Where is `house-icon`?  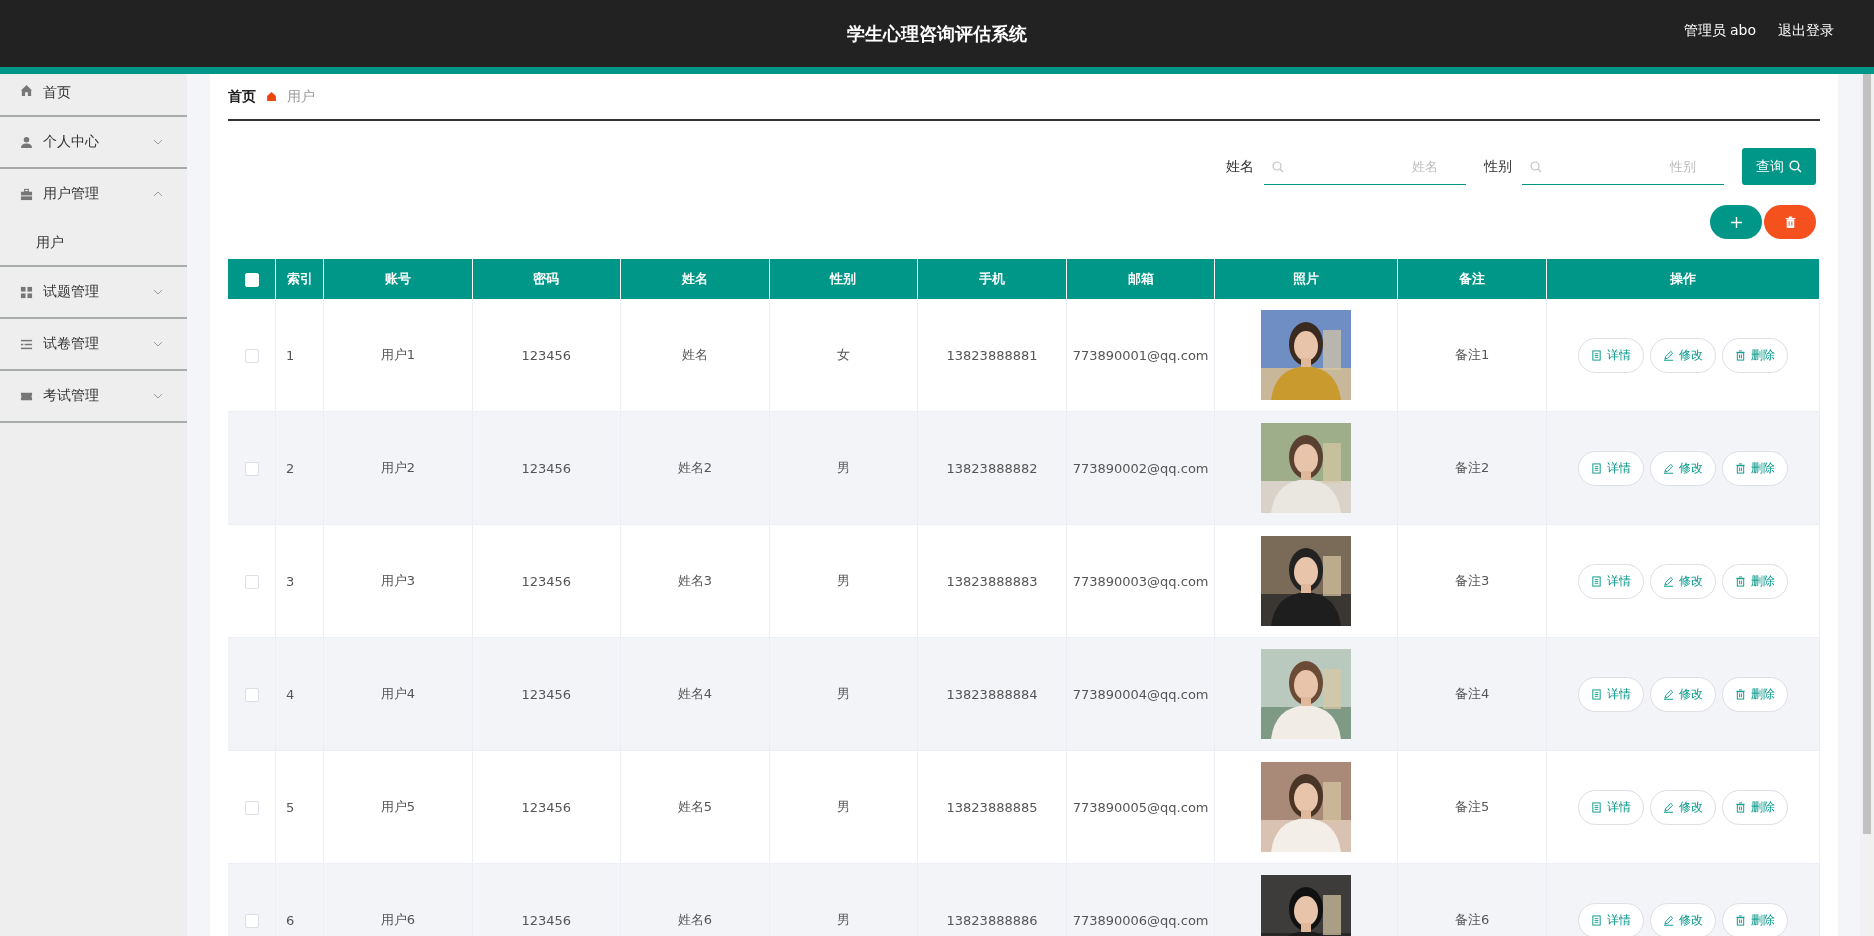 house-icon is located at coordinates (271, 96).